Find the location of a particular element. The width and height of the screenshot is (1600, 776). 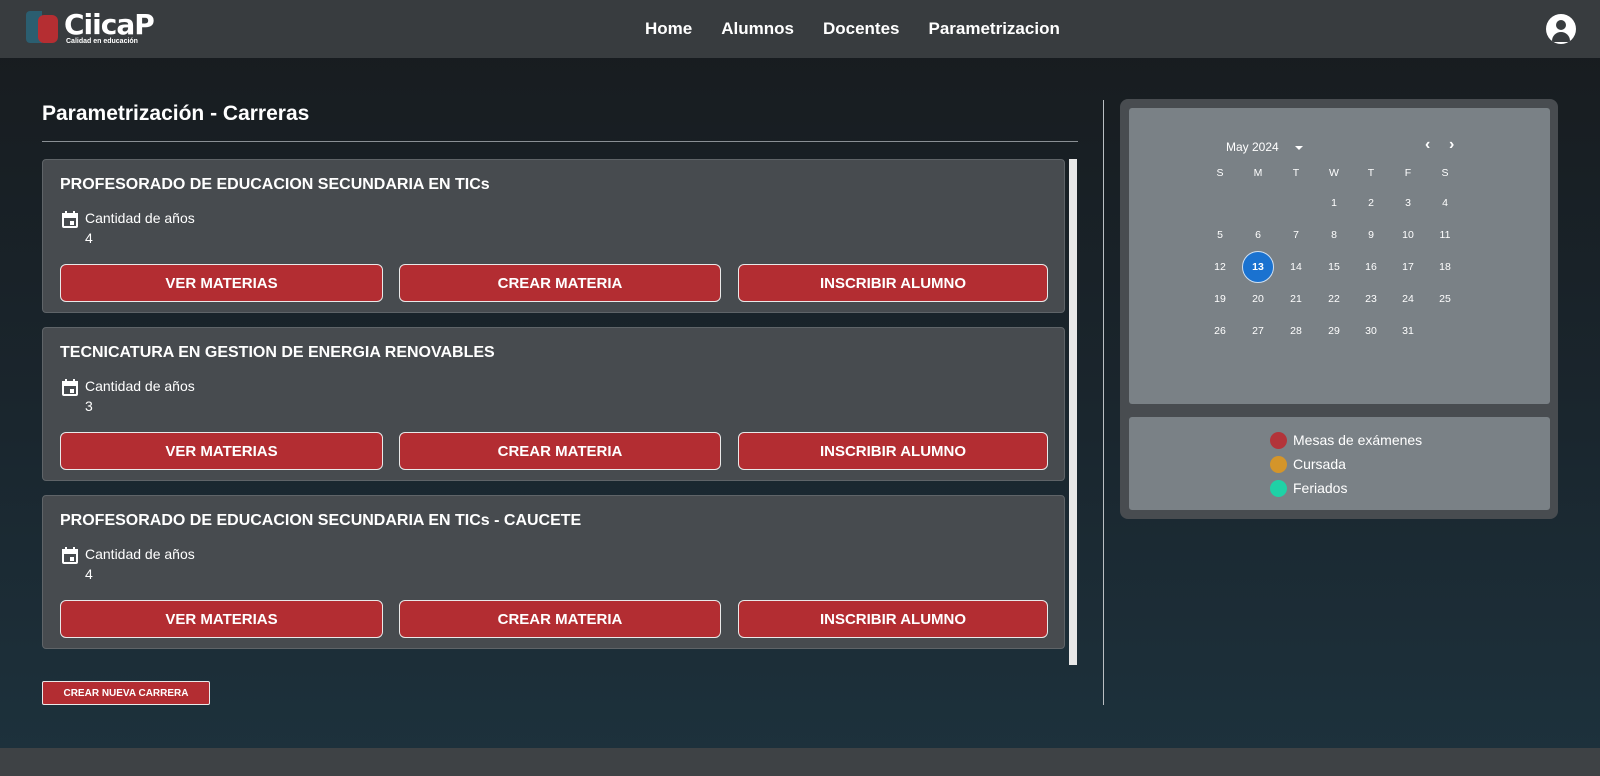

calendar-day: 29 is located at coordinates (1334, 331).